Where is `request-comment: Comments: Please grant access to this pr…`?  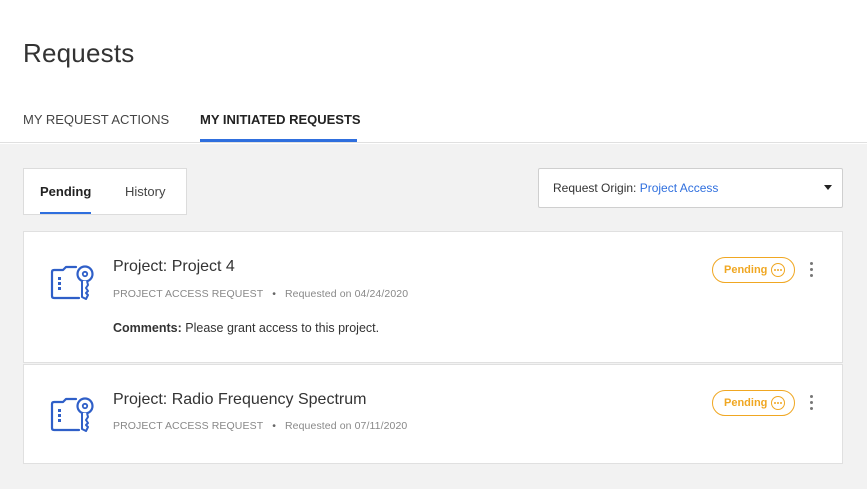 request-comment: Comments: Please grant access to this pr… is located at coordinates (246, 328).